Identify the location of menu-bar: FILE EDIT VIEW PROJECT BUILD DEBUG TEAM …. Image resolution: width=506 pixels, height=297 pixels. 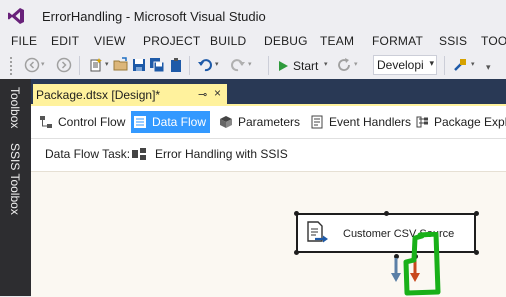
(253, 41).